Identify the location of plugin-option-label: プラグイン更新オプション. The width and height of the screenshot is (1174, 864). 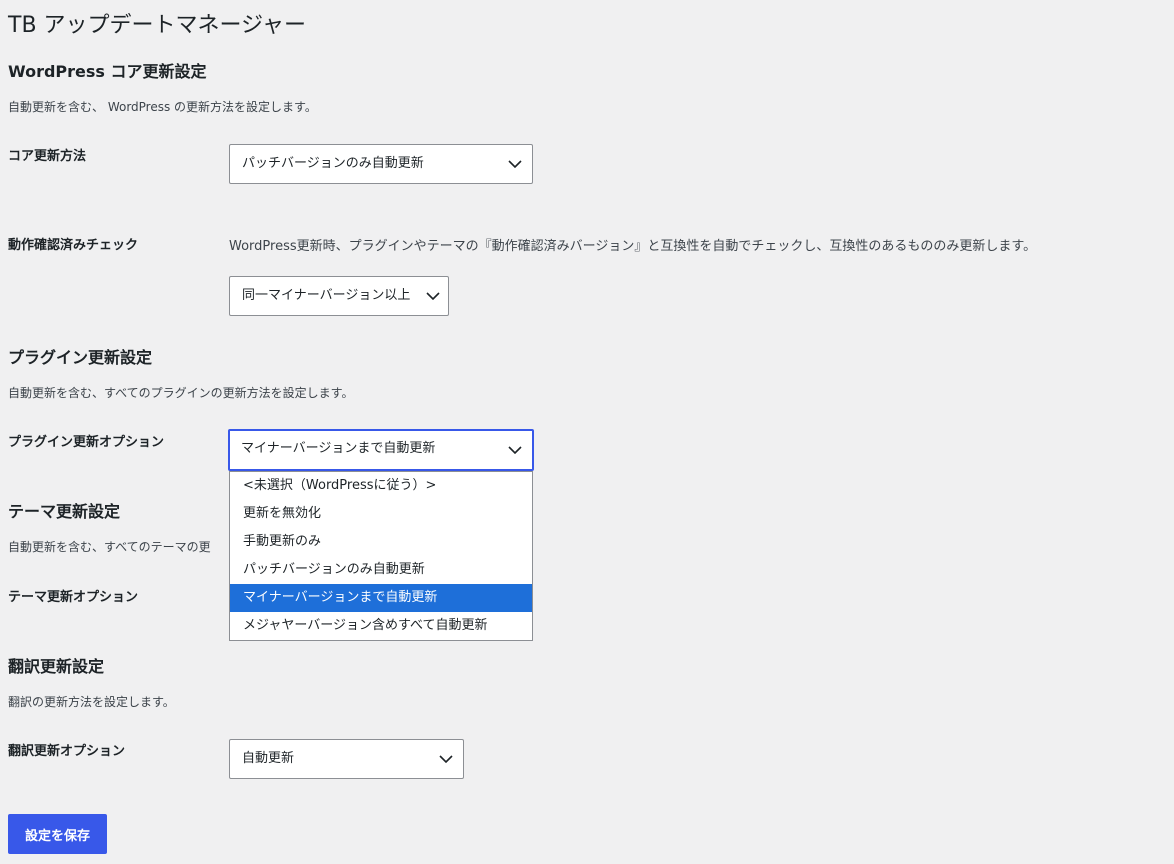
(86, 442).